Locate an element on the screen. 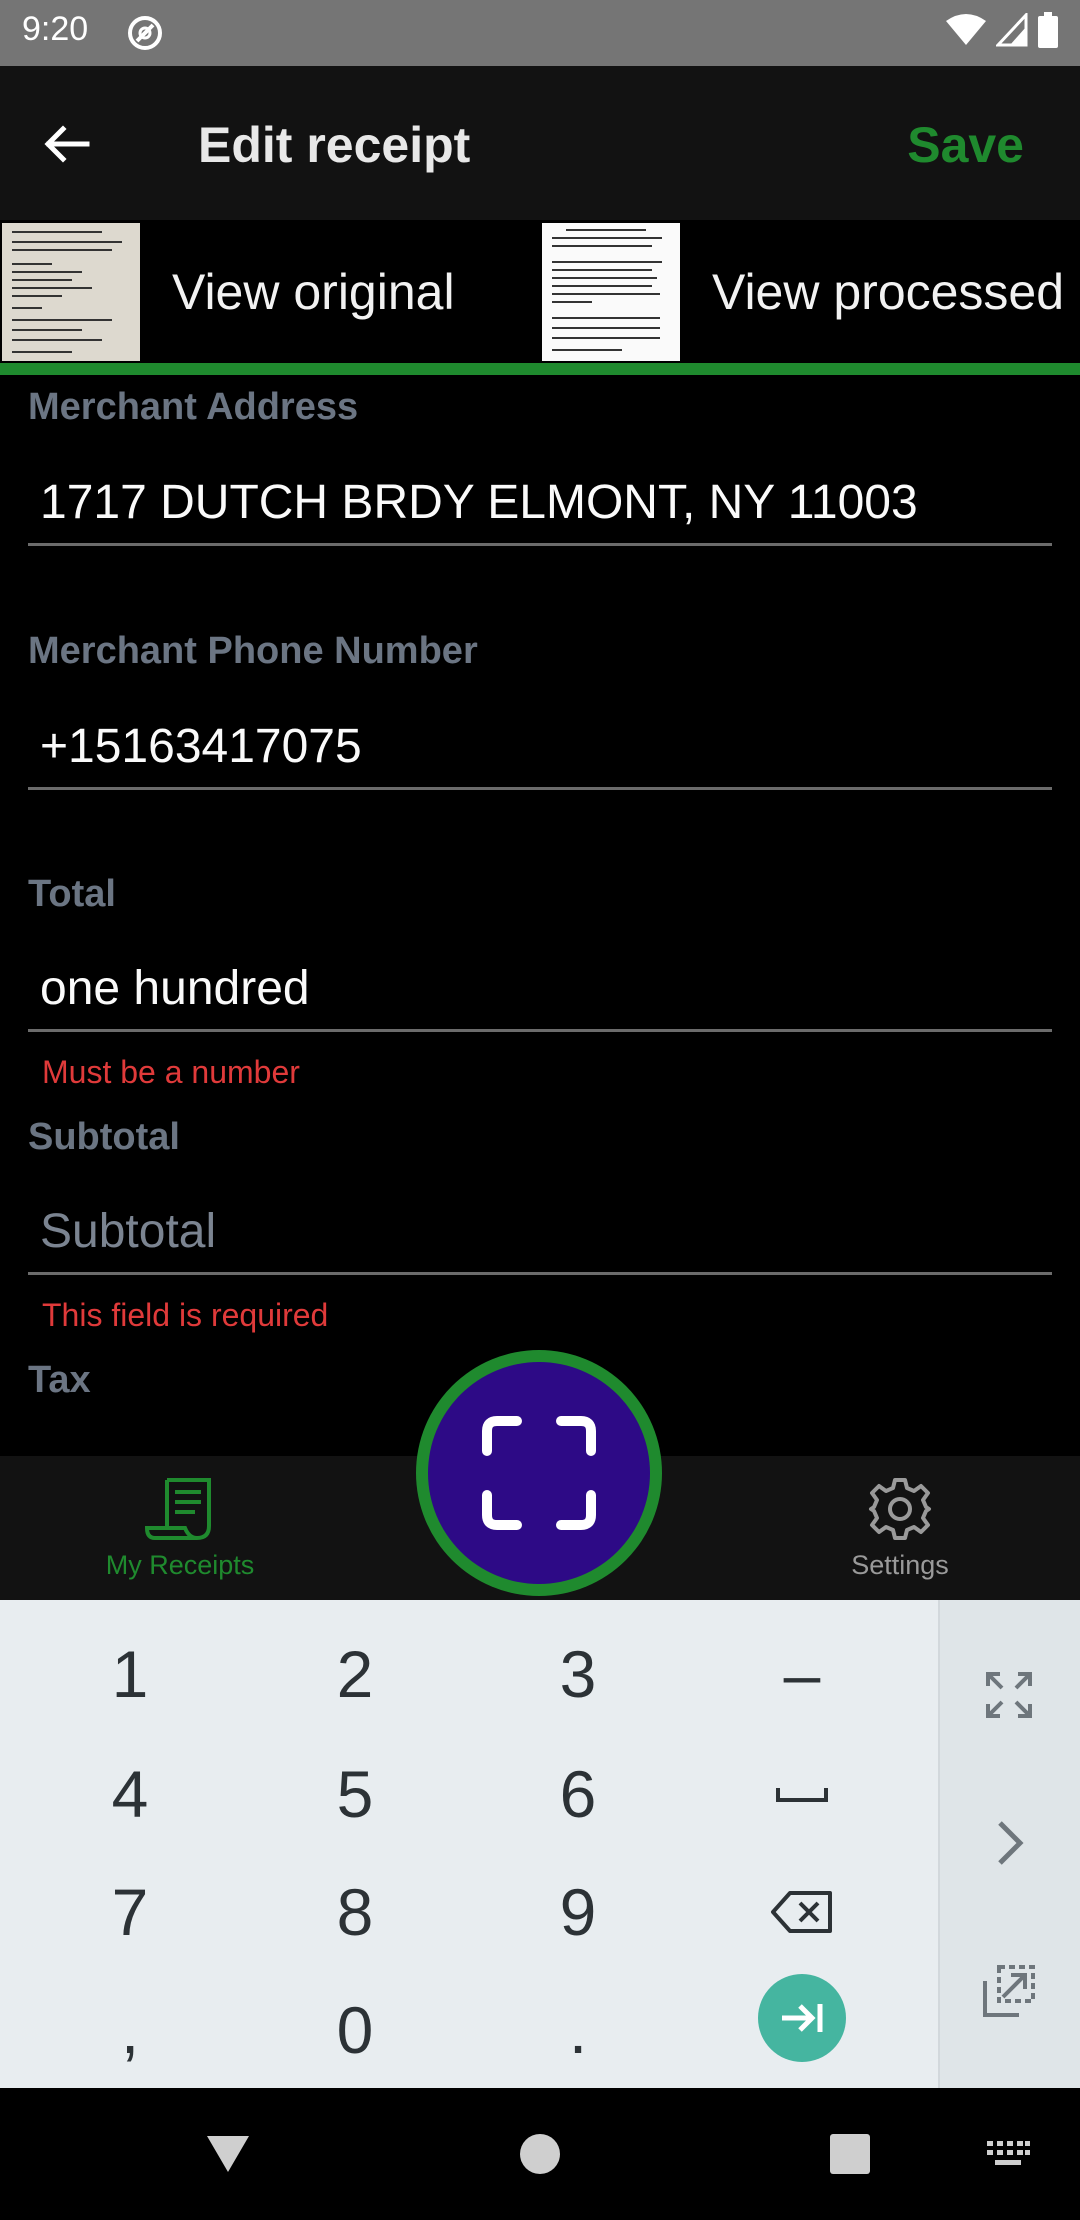  backspace-key is located at coordinates (802, 1912).